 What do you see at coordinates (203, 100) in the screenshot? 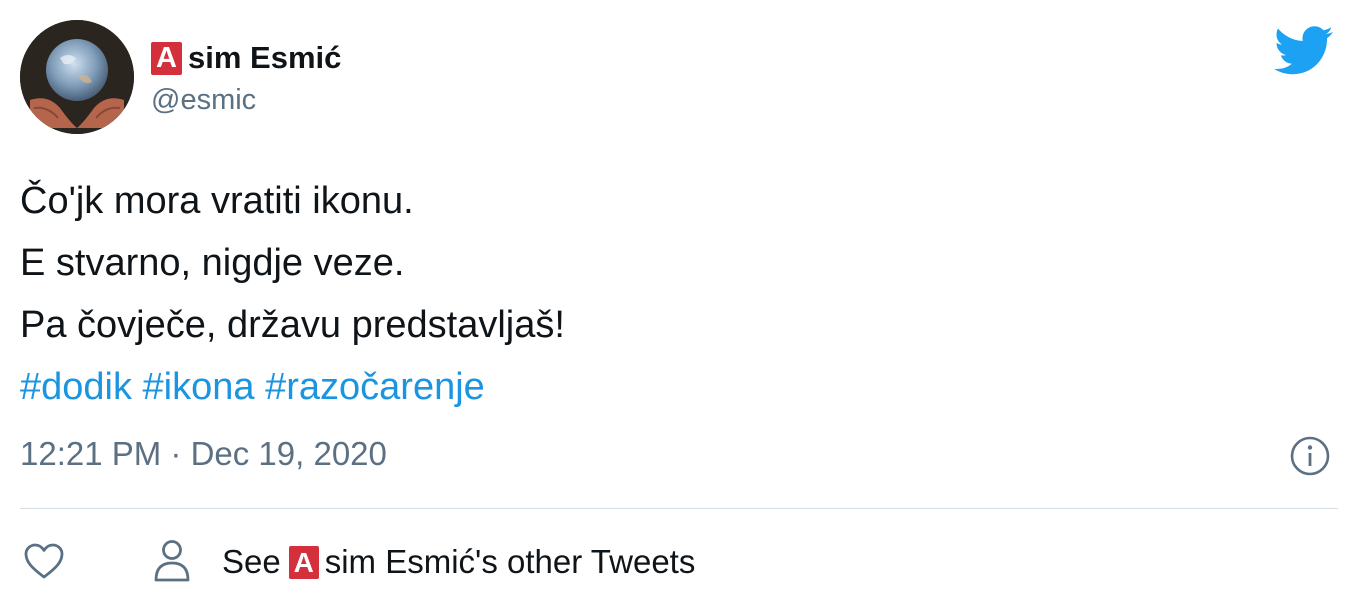
I see `author-handle: @esmic` at bounding box center [203, 100].